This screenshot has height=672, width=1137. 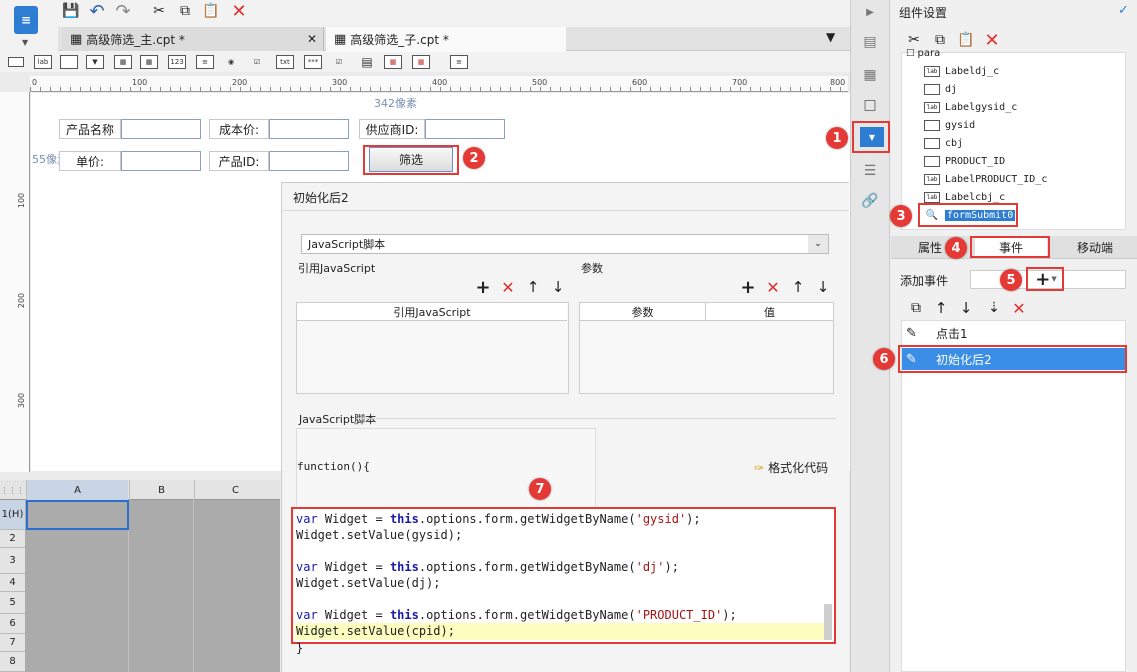 I want to click on collapse-icon: ✓, so click(x=1123, y=10).